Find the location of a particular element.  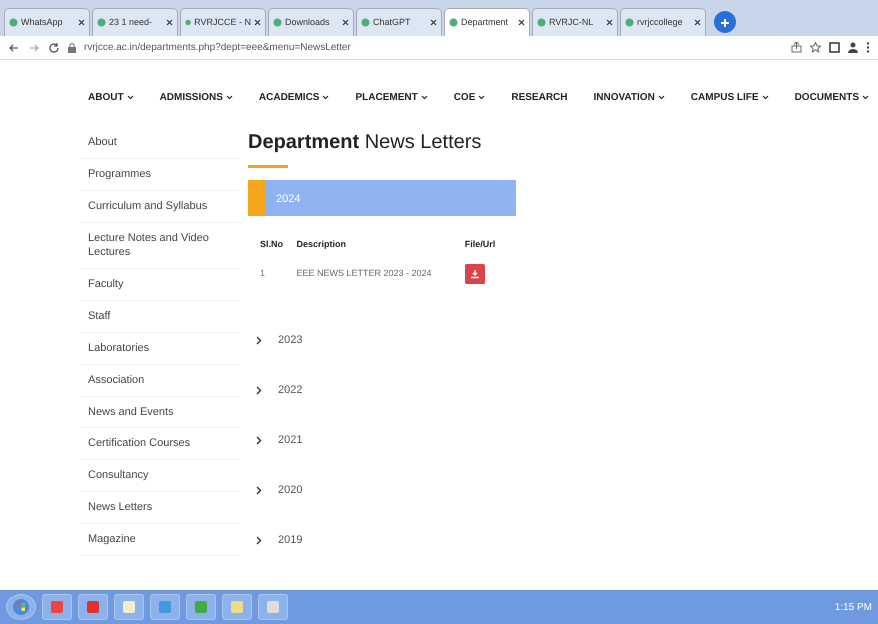

column-header: File/Url is located at coordinates (480, 244).